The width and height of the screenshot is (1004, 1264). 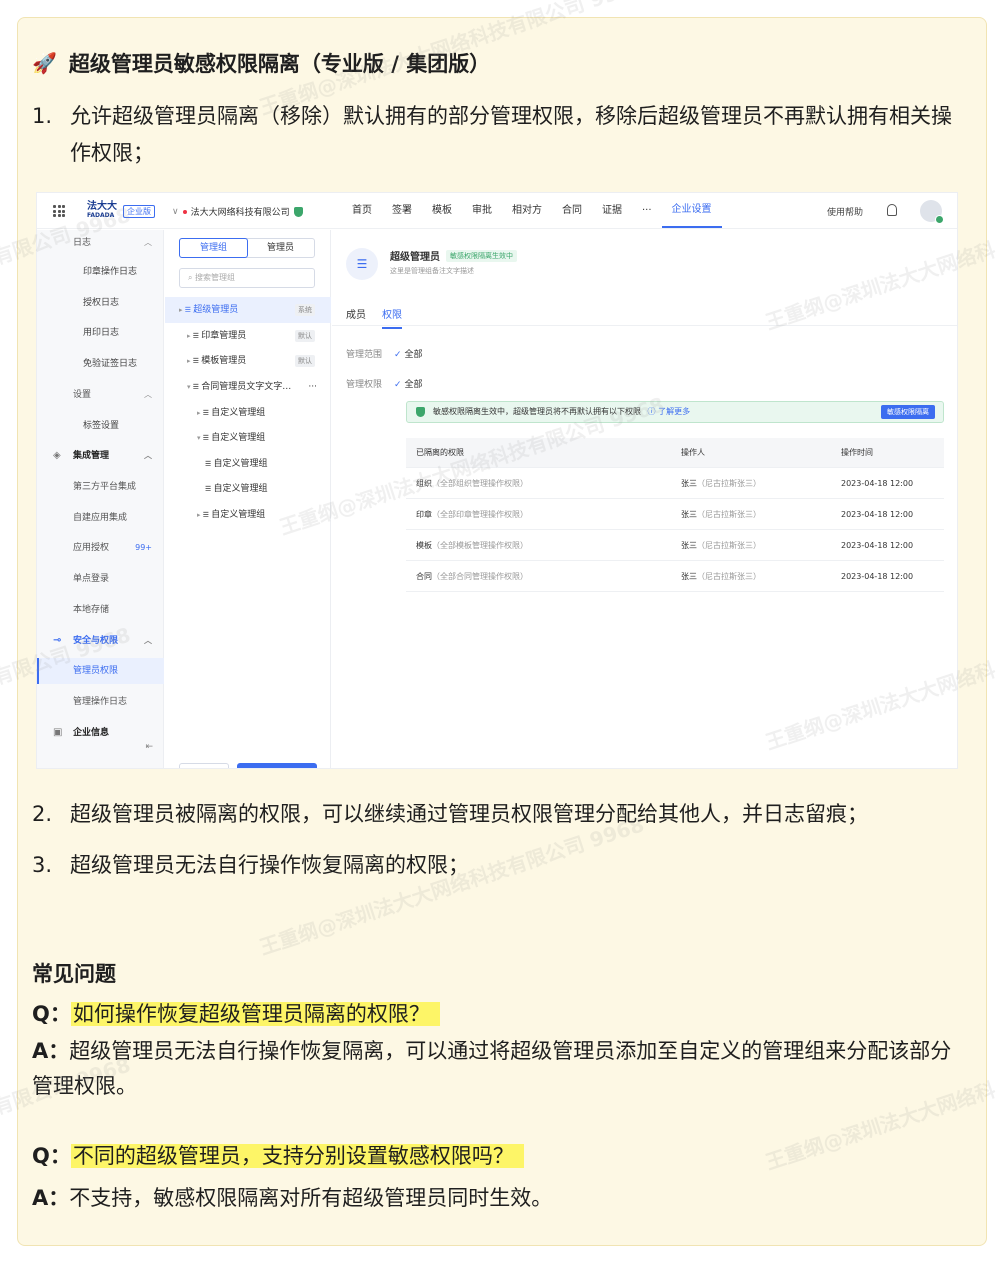 I want to click on sidebar-item-sso: 单点登录, so click(x=100, y=579).